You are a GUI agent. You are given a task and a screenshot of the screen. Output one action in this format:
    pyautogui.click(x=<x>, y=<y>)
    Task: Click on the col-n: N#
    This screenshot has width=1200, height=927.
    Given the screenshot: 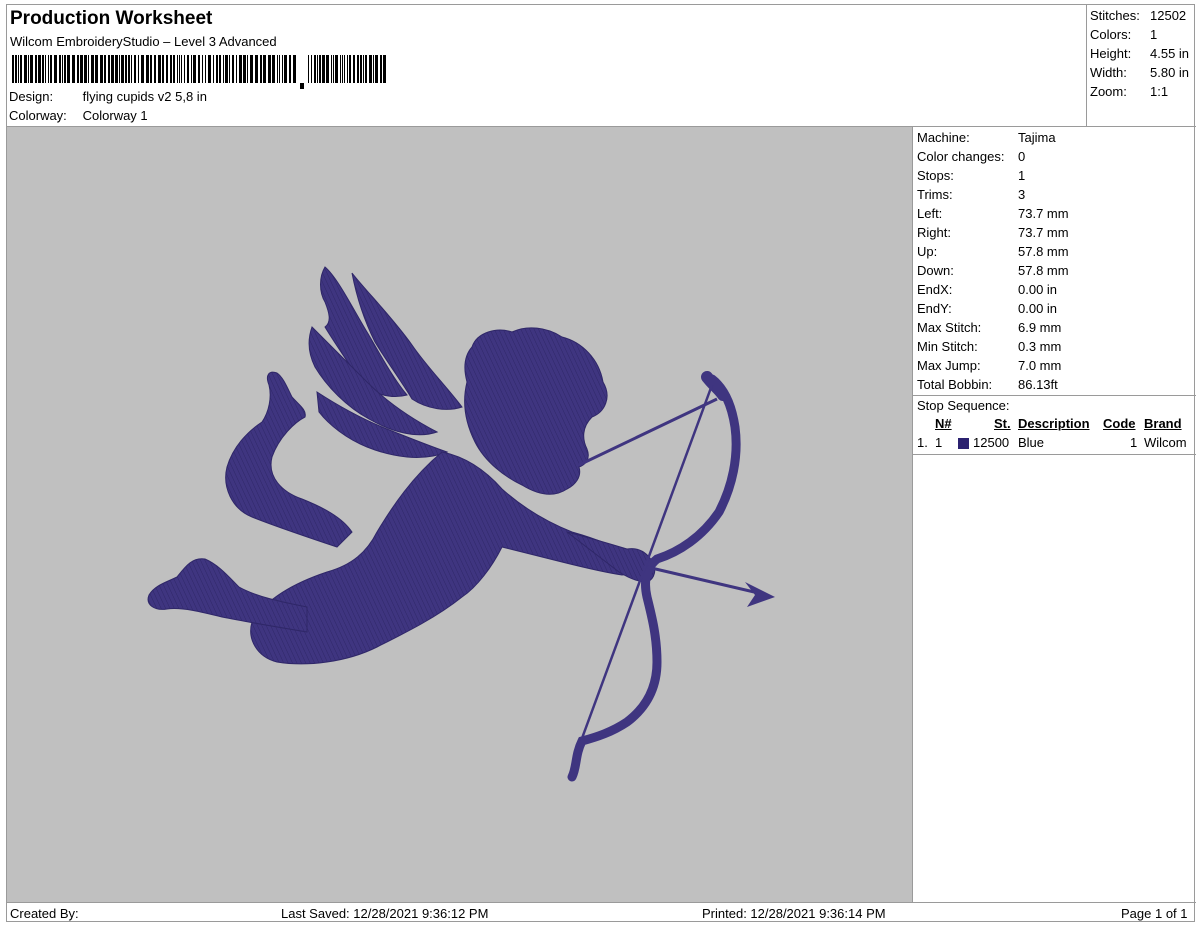 What is the action you would take?
    pyautogui.click(x=943, y=423)
    